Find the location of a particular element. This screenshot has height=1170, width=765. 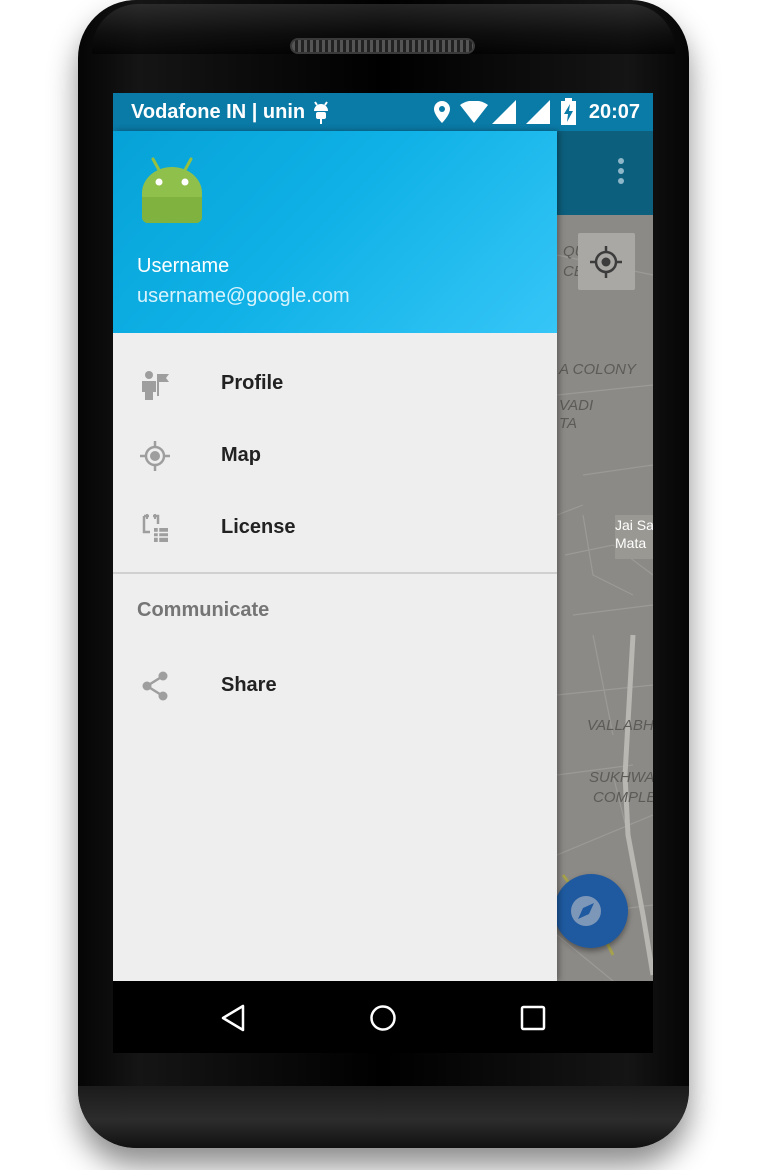

home-icon is located at coordinates (383, 1018).